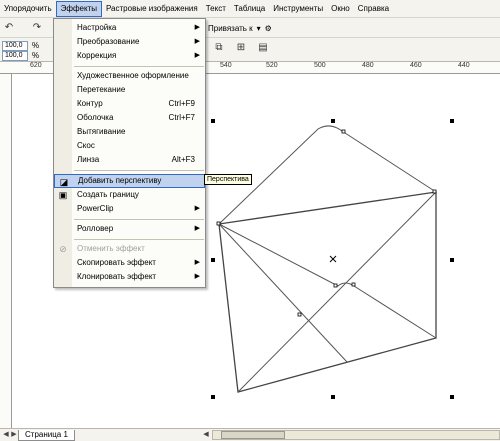  I want to click on snap-settings-icon: ⚙, so click(268, 28).